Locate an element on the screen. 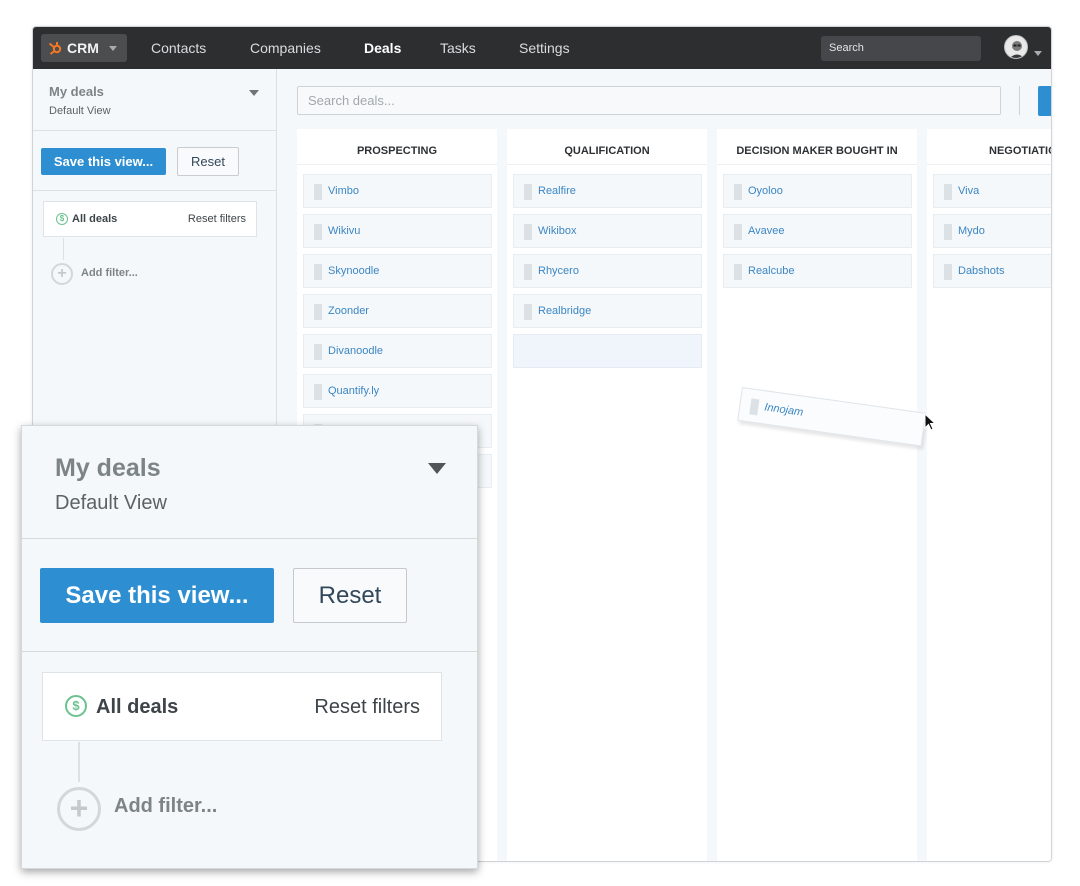 The image size is (1080, 886). deal-card: Vimbo is located at coordinates (397, 191).